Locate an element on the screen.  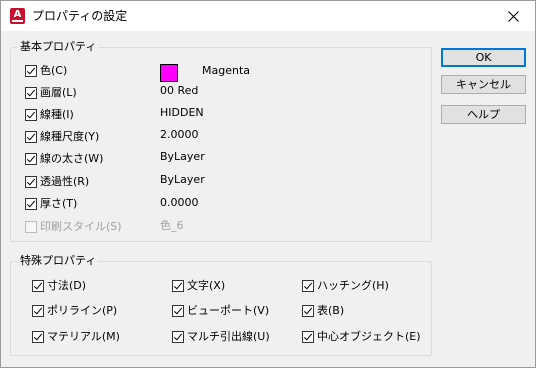
lineweight-label: 線の太さ(W) is located at coordinates (72, 158).